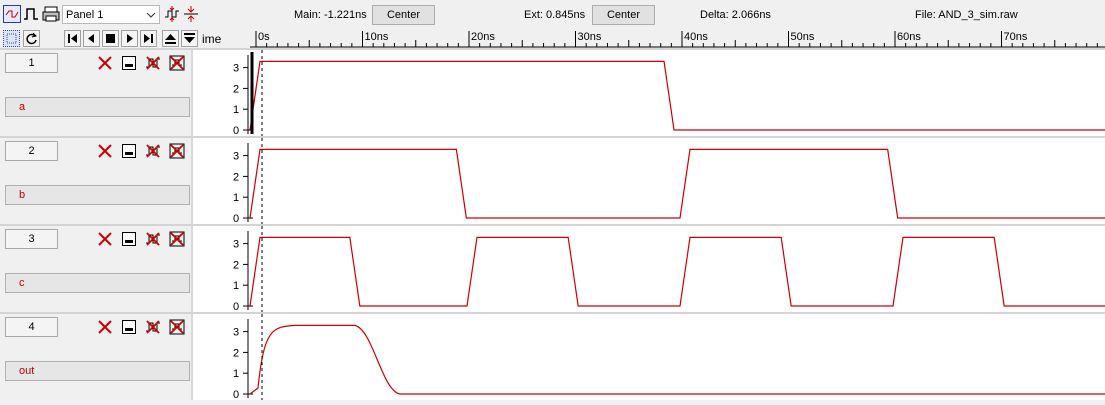 Image resolution: width=1105 pixels, height=405 pixels. I want to click on track-header: 4 out, so click(96, 357).